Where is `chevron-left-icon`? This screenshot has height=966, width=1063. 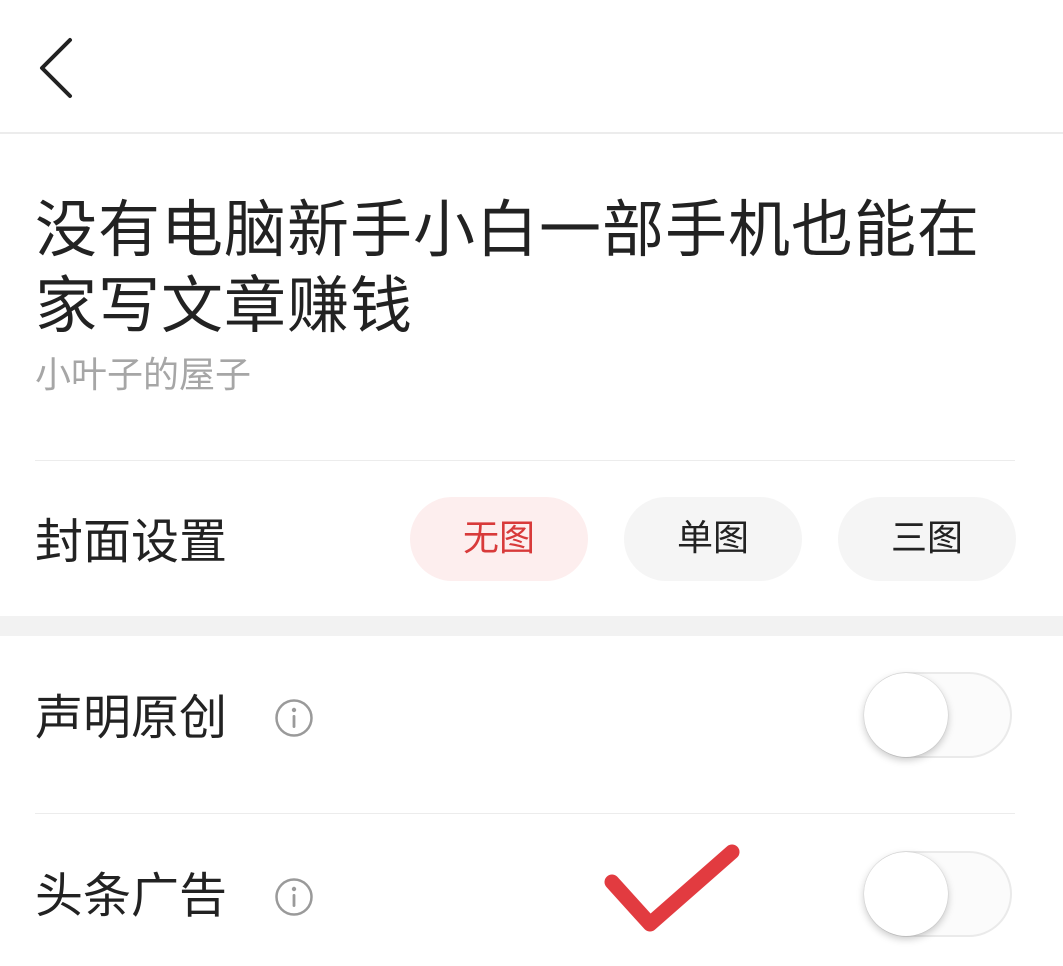
chevron-left-icon is located at coordinates (56, 68).